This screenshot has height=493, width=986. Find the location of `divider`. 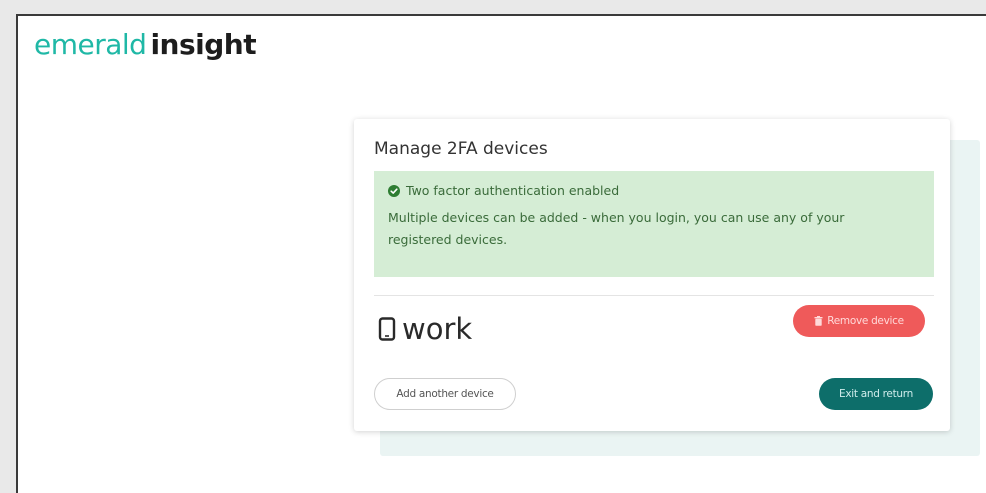

divider is located at coordinates (654, 295).